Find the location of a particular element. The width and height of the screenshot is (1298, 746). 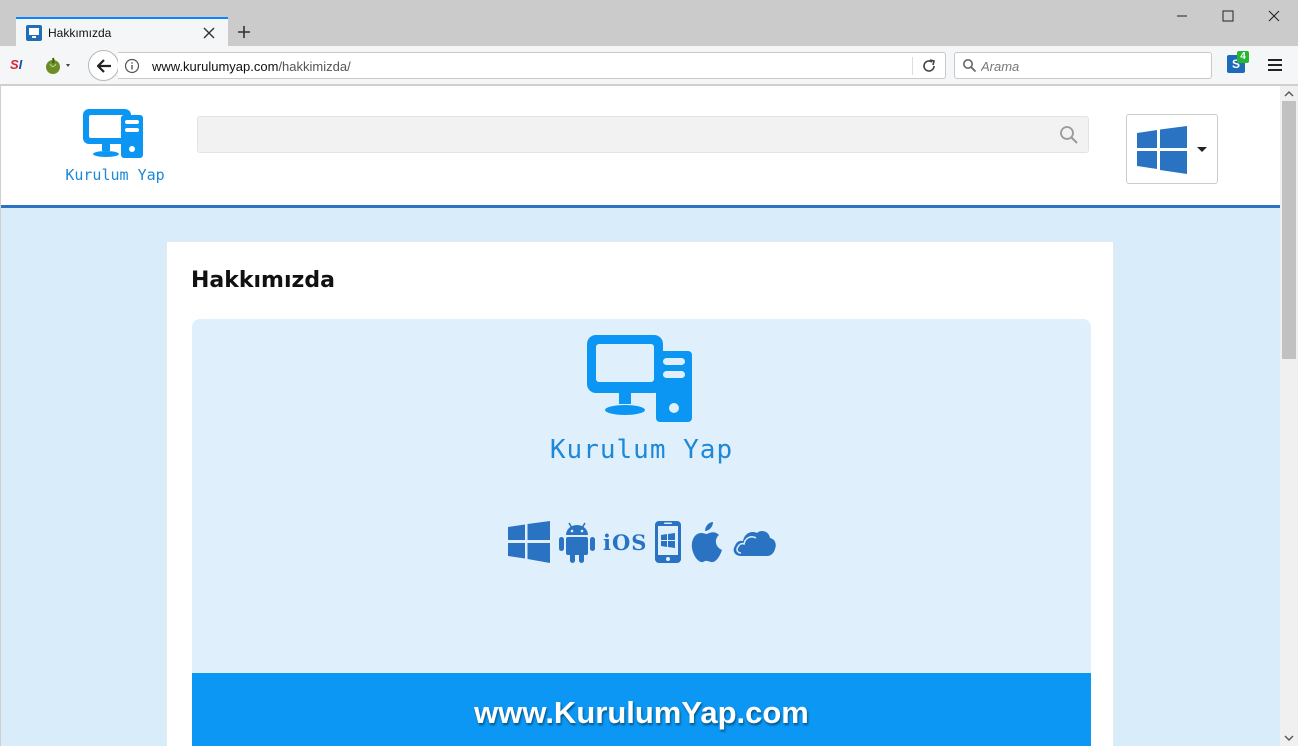

site-search-box is located at coordinates (643, 134).